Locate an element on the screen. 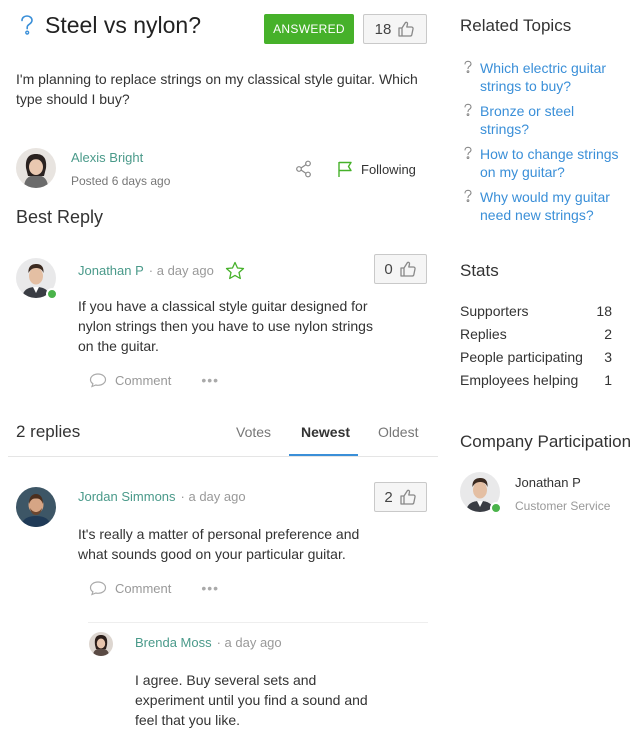 The image size is (640, 754). flag-icon is located at coordinates (346, 169).